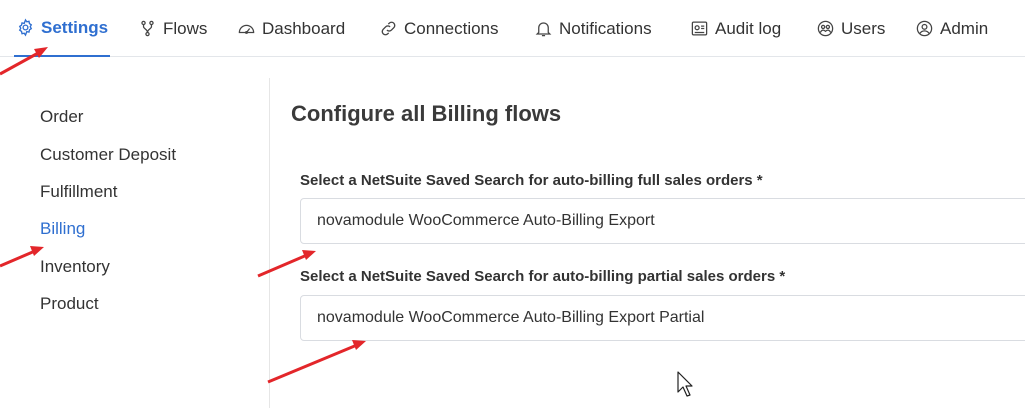 This screenshot has width=1025, height=408. Describe the element at coordinates (22, 257) in the screenshot. I see `annotation-arrow-billing` at that location.